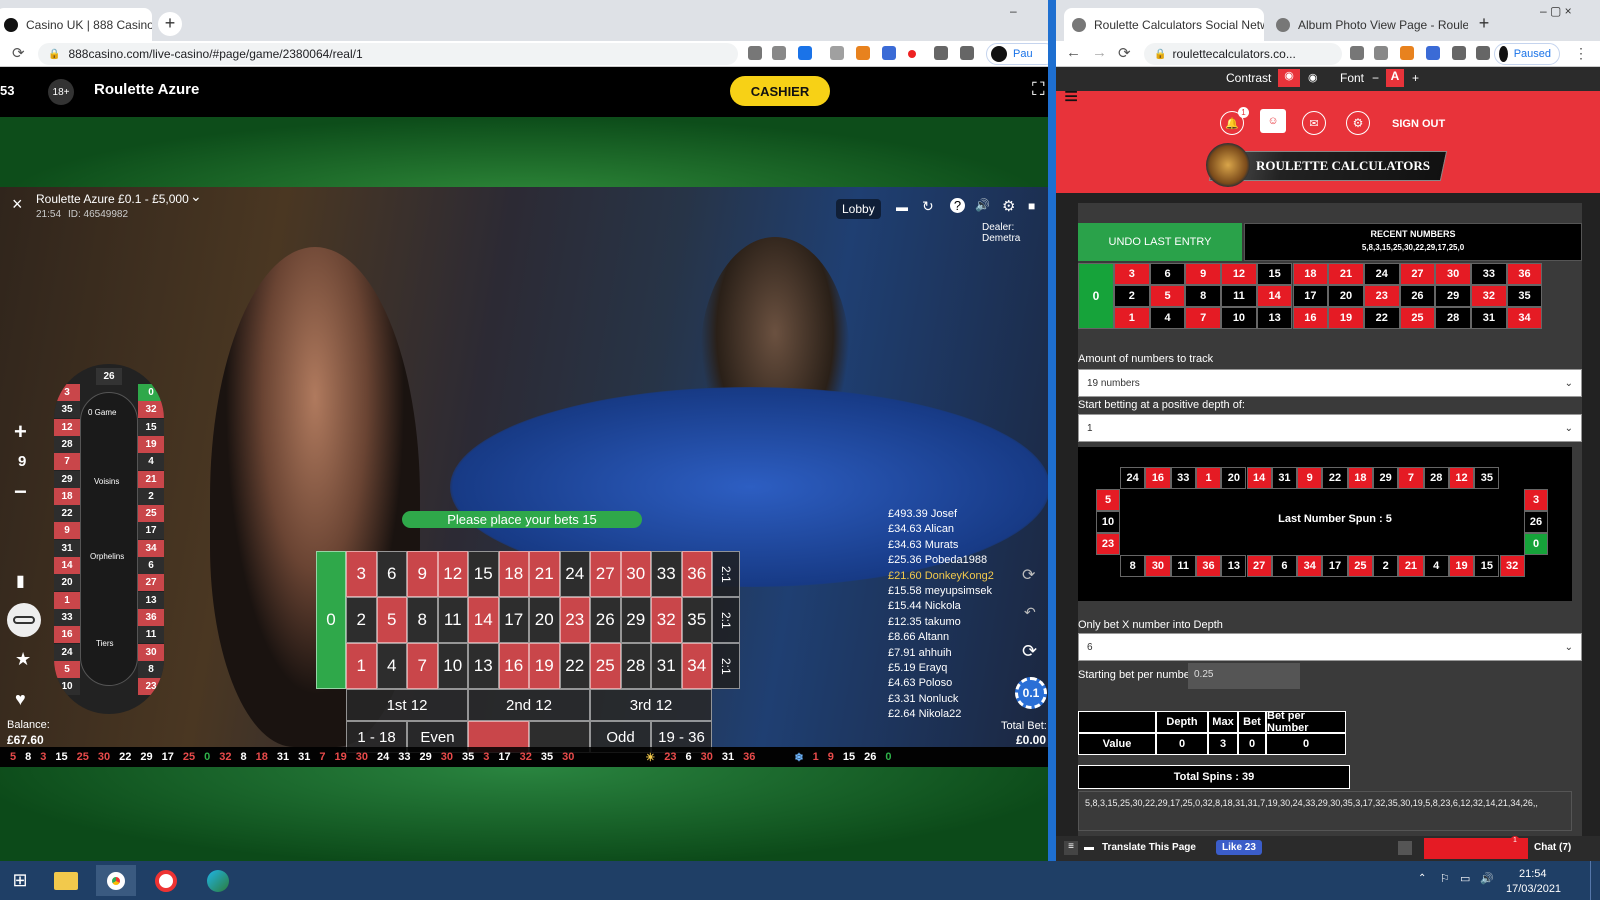 The image size is (1600, 900). I want to click on tab-album-photo: Album Photo View Page - Roulet ×, so click(1368, 24).